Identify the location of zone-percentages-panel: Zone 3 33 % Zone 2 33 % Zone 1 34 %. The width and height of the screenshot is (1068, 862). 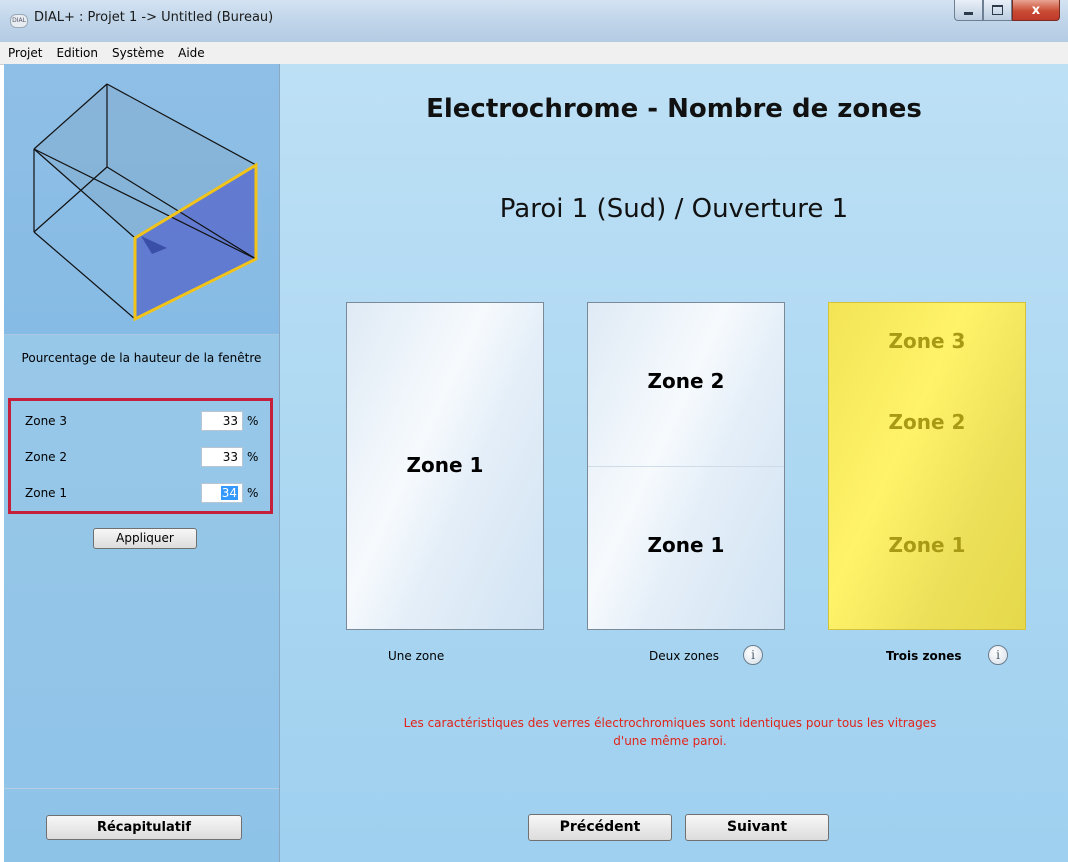
(140, 456).